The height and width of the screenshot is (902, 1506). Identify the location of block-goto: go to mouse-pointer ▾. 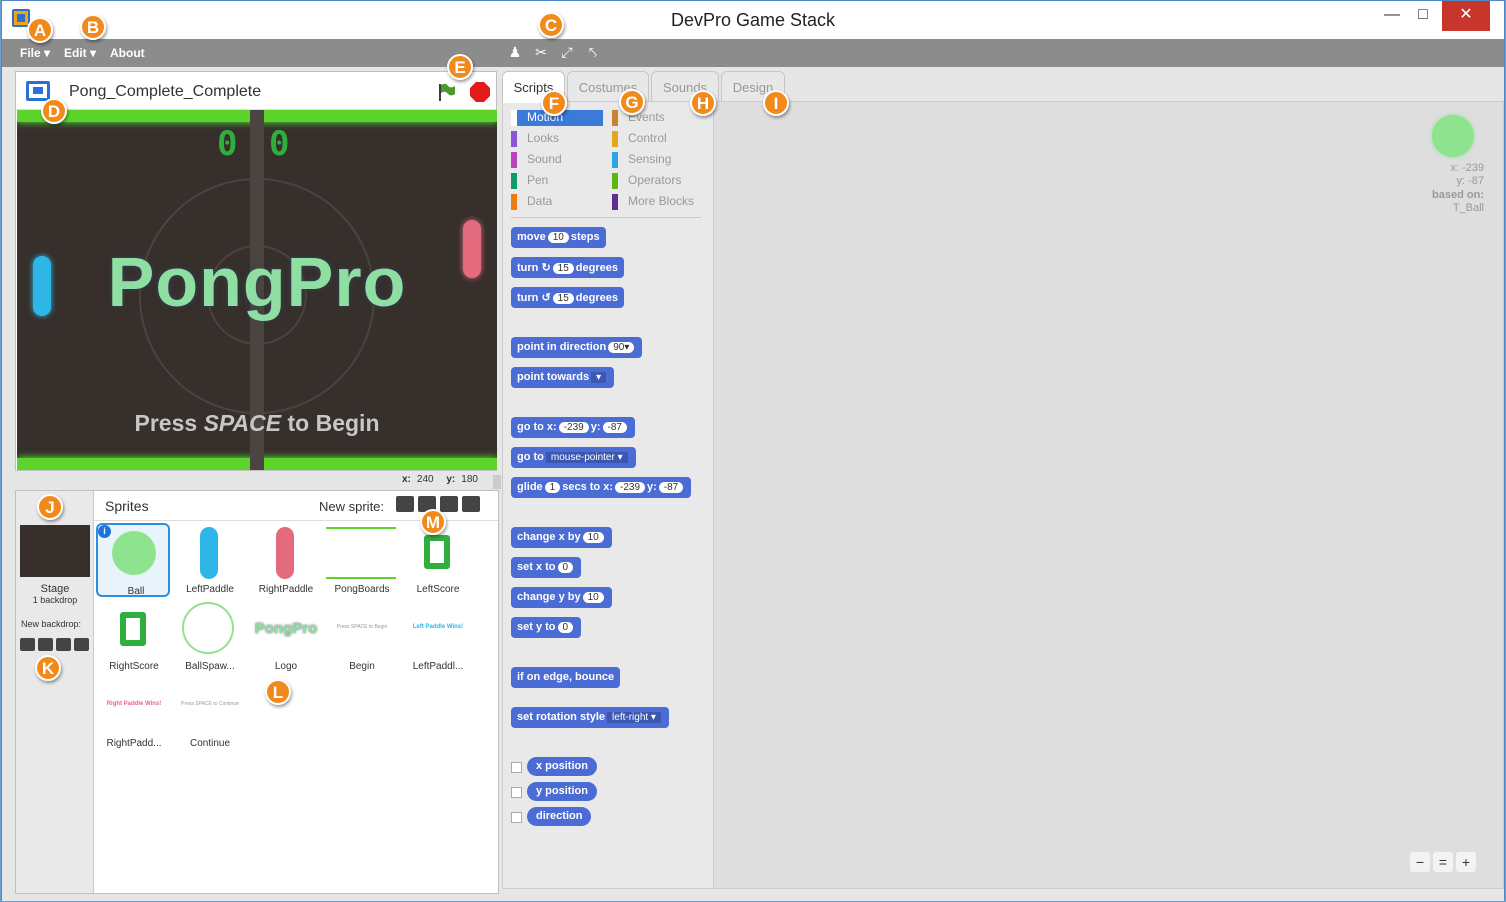
(573, 457).